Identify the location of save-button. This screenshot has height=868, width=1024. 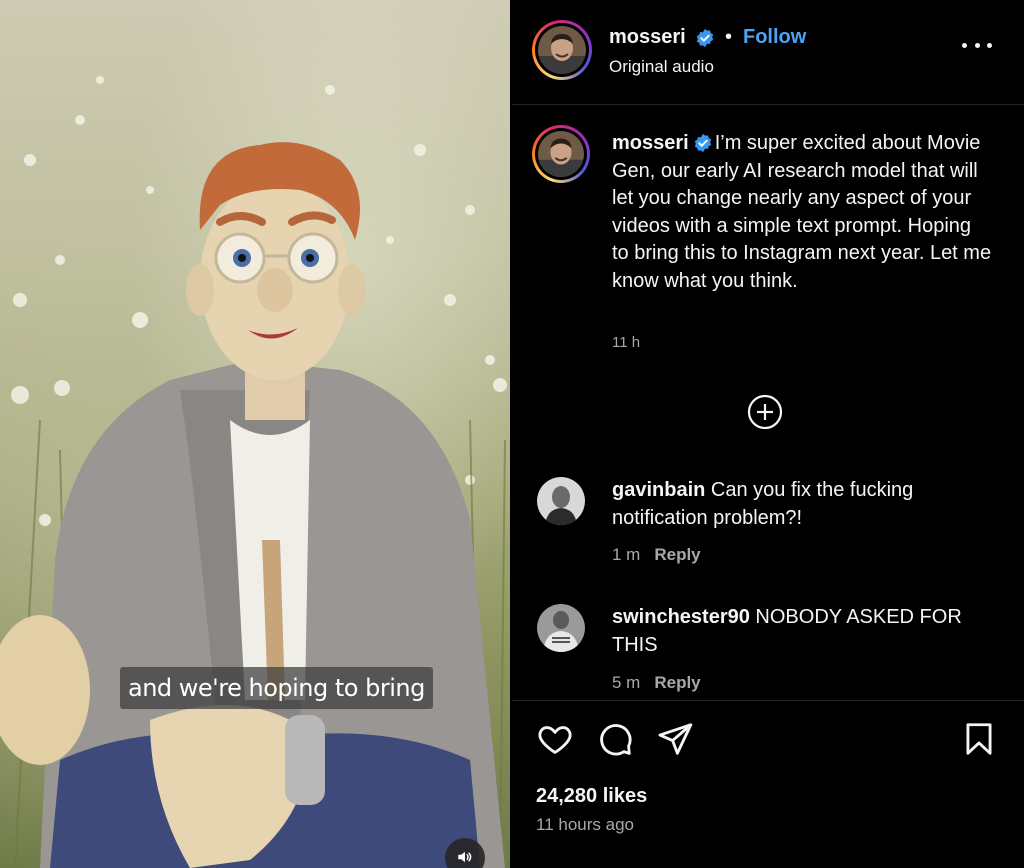
(979, 739).